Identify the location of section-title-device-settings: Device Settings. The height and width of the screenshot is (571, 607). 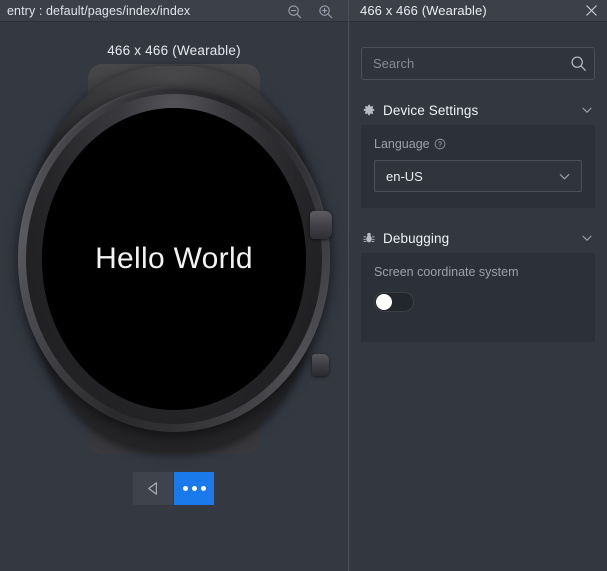
(431, 110).